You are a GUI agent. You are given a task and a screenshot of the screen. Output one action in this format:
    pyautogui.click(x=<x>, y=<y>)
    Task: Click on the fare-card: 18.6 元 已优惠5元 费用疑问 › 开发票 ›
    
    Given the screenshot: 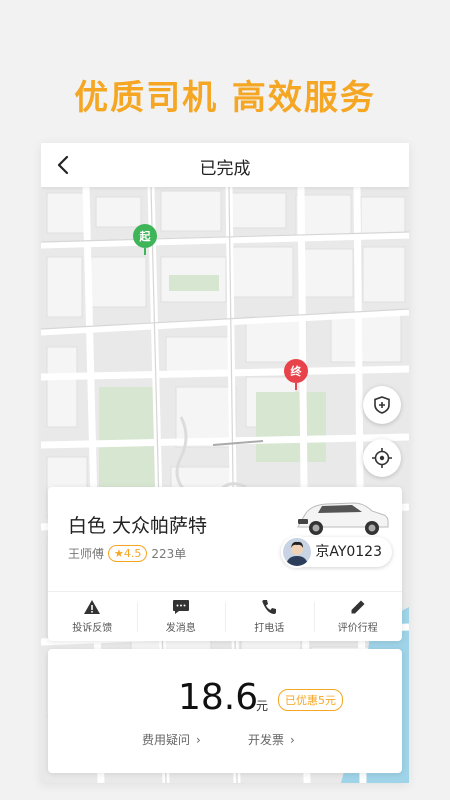 What is the action you would take?
    pyautogui.click(x=225, y=711)
    